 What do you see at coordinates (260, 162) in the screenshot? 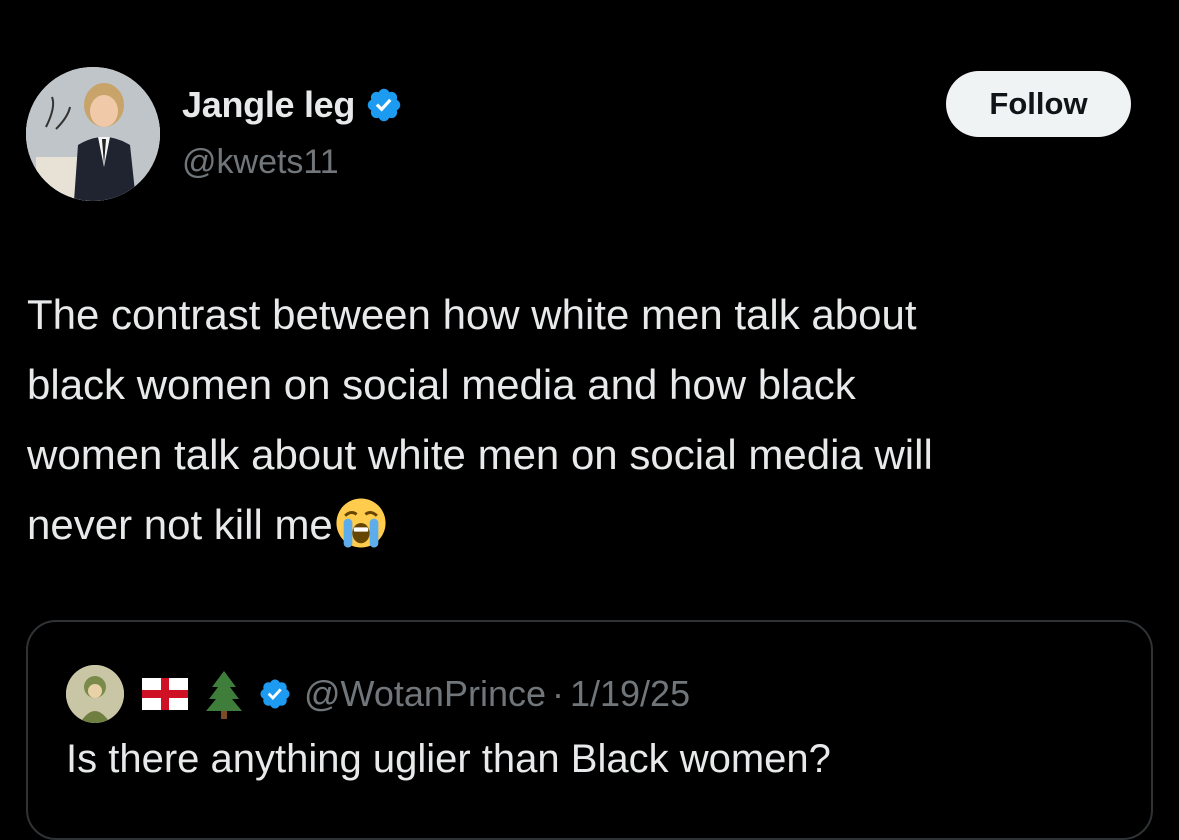
I see `author-handle: @kwets11` at bounding box center [260, 162].